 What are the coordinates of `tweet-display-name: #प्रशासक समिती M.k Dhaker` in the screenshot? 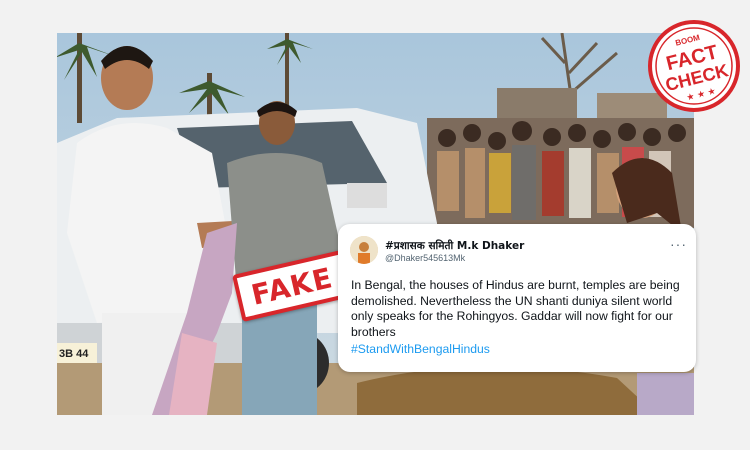 It's located at (454, 246).